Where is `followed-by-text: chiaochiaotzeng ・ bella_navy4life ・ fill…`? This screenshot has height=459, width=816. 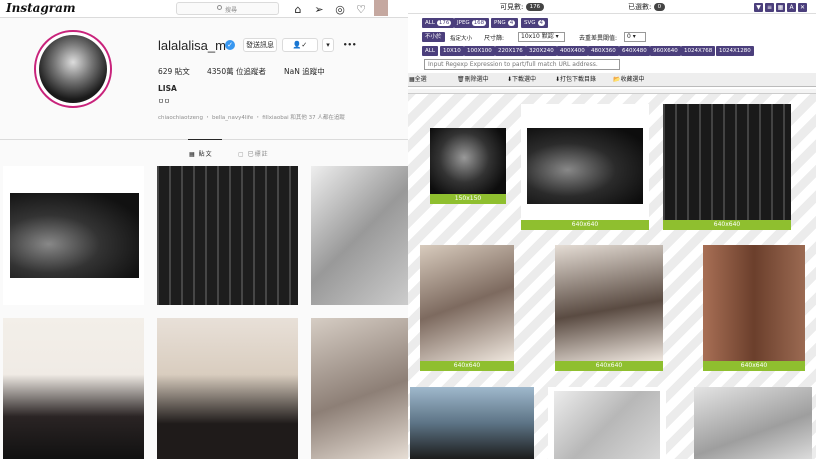 followed-by-text: chiaochiaotzeng ・ bella_navy4life ・ fill… is located at coordinates (251, 117).